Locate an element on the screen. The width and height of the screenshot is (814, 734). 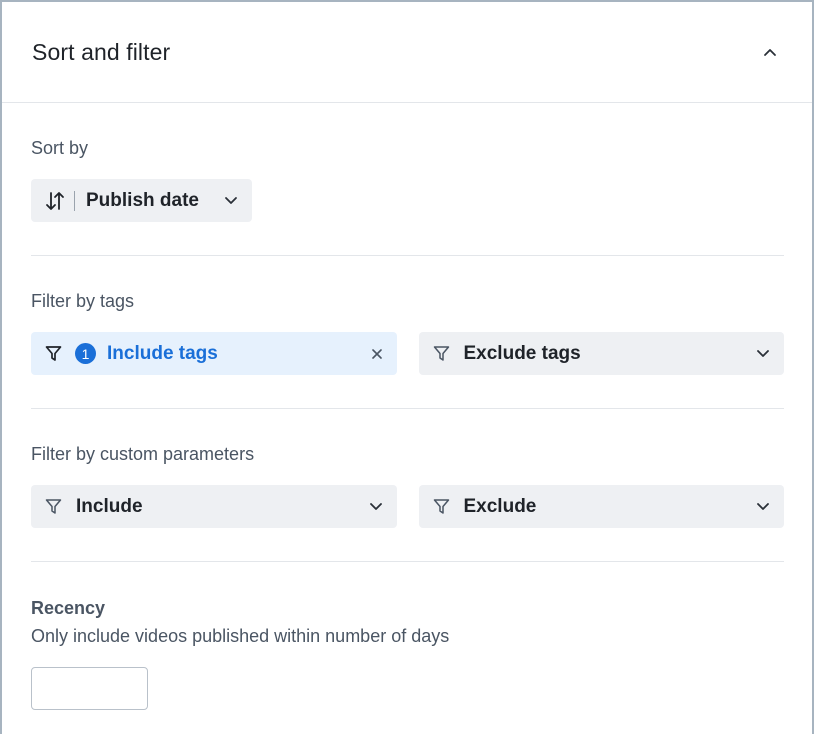
recency-days-input is located at coordinates (89, 688).